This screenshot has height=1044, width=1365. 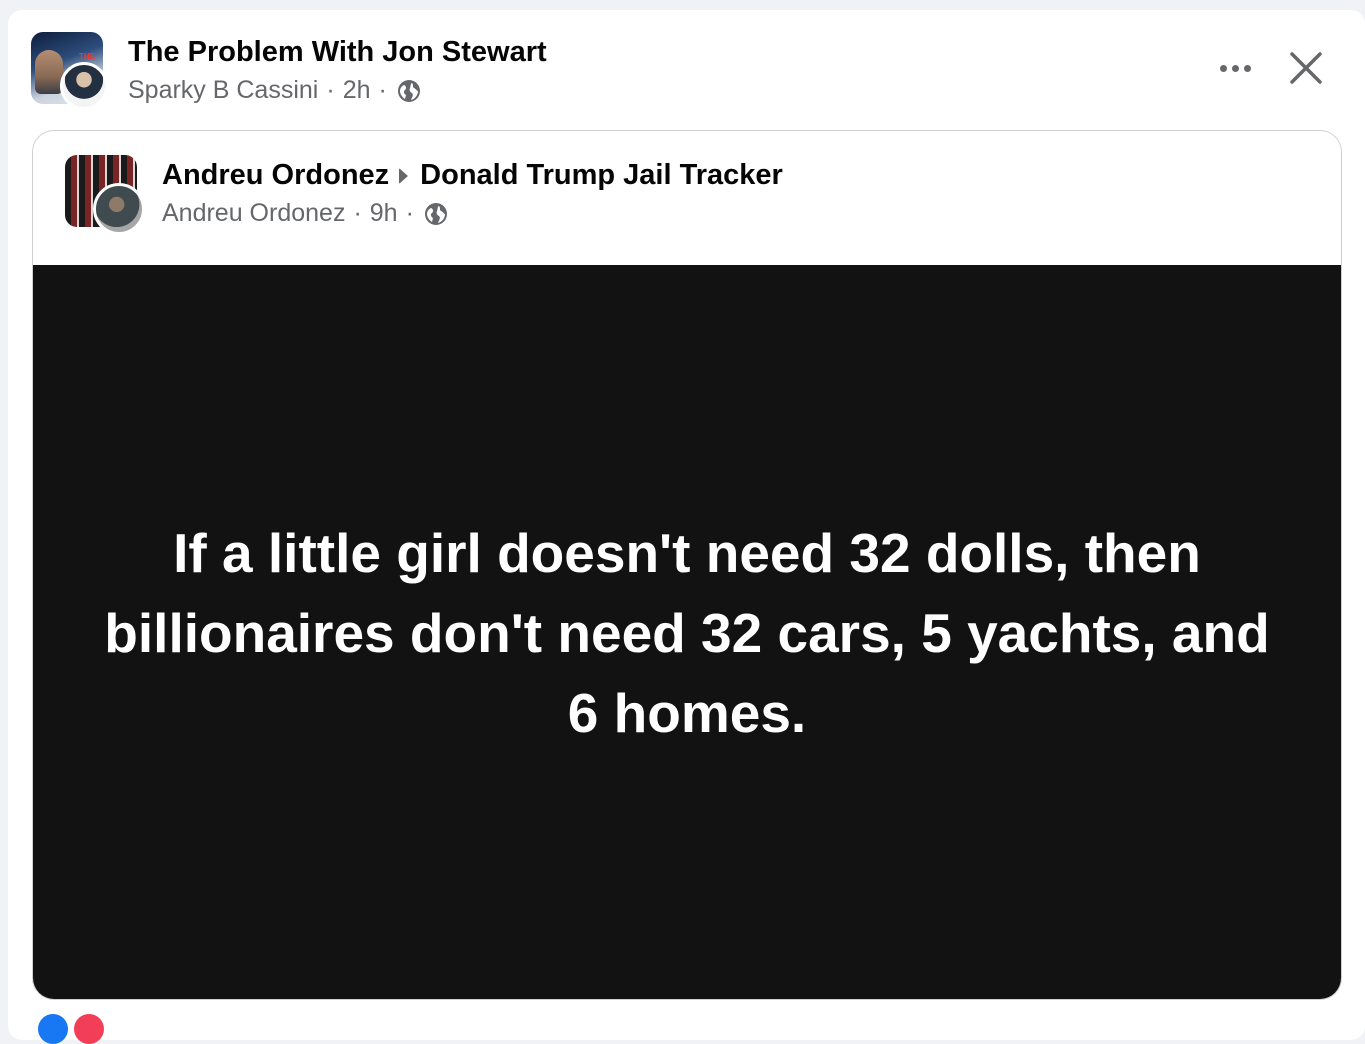 I want to click on shared-post-title: Andreu Ordonez Donald Trump Jail Tracker, so click(x=472, y=175).